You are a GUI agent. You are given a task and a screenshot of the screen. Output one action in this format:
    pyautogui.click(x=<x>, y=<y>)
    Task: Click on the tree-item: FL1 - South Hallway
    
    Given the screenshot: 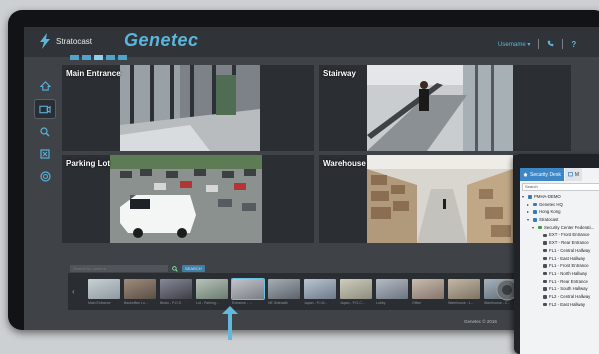 What is the action you would take?
    pyautogui.click(x=558, y=289)
    